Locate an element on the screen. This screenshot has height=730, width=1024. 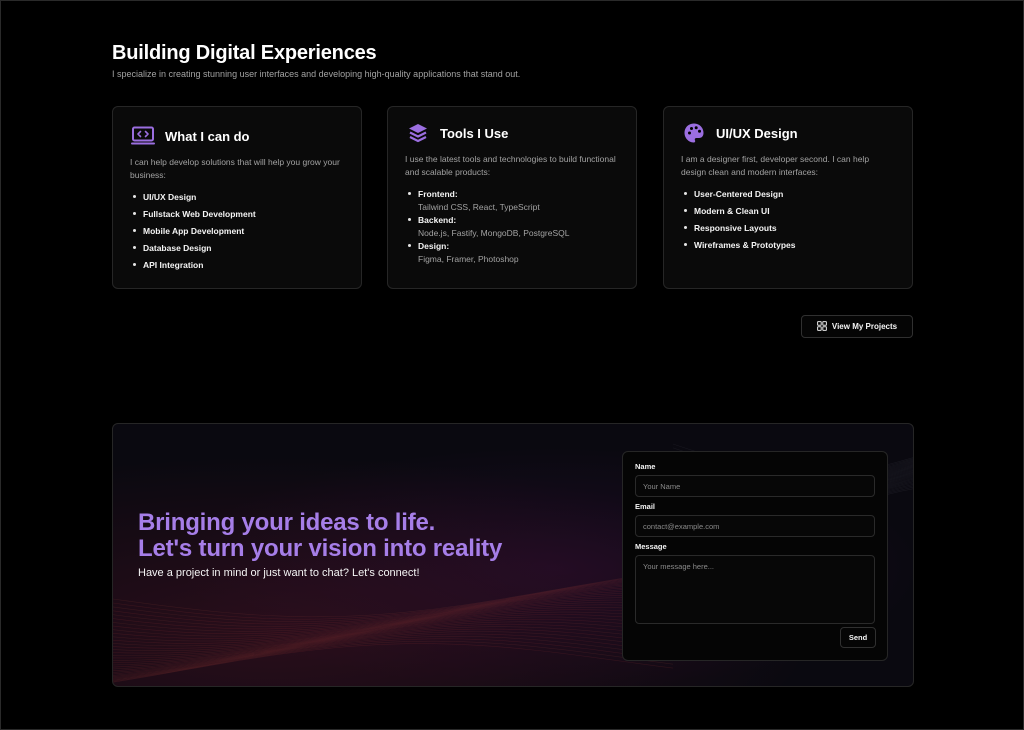
card-title: What I can do is located at coordinates (207, 136).